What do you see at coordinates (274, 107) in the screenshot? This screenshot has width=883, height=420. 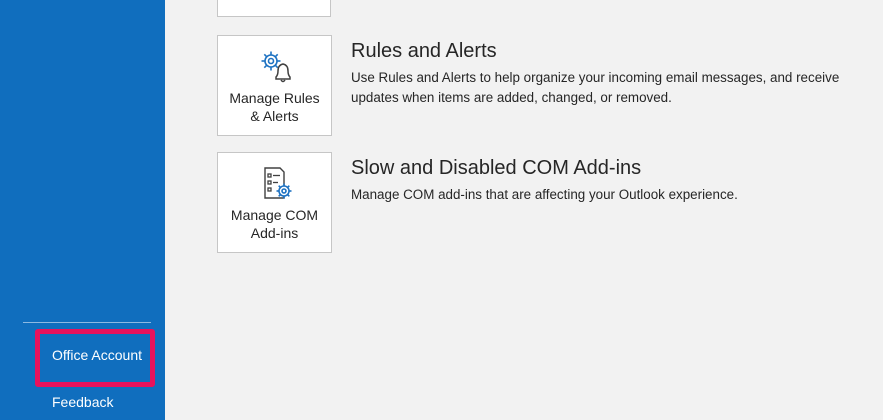 I see `manage-rules-alerts-label: Manage Rules & Alerts` at bounding box center [274, 107].